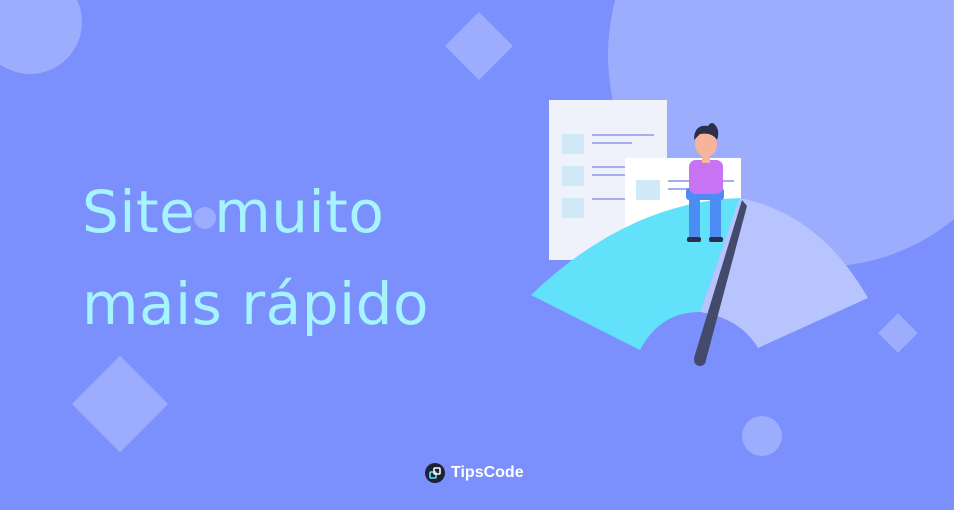 The height and width of the screenshot is (510, 954). I want to click on diamond-shape-bottom-left, so click(120, 404).